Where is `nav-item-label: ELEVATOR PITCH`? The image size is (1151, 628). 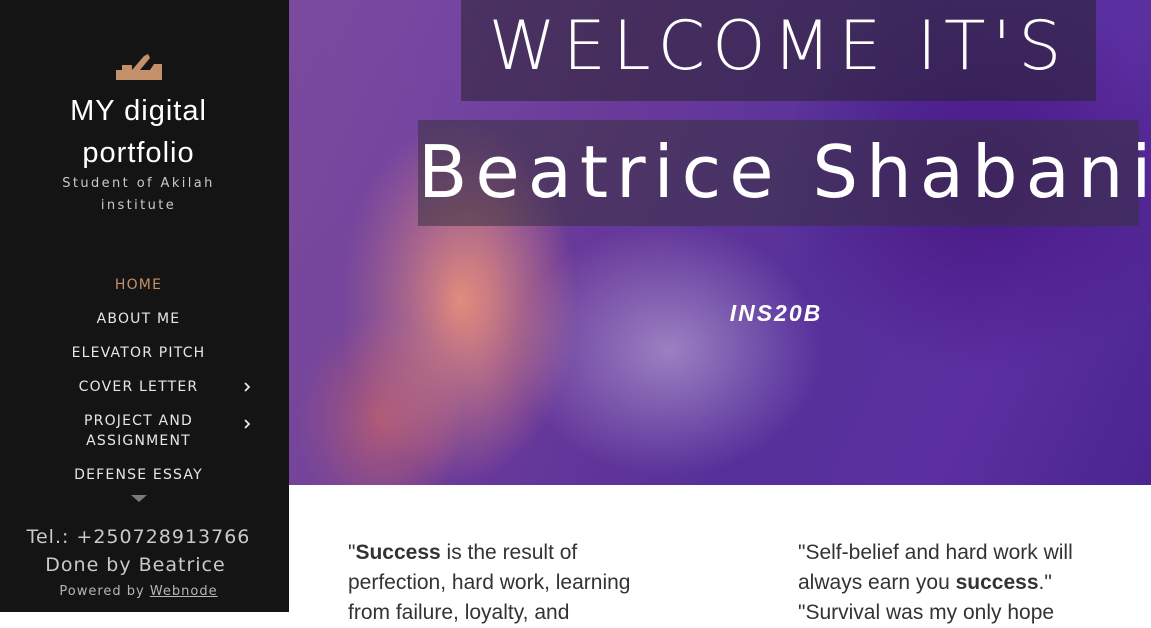
nav-item-label: ELEVATOR PITCH is located at coordinates (138, 353).